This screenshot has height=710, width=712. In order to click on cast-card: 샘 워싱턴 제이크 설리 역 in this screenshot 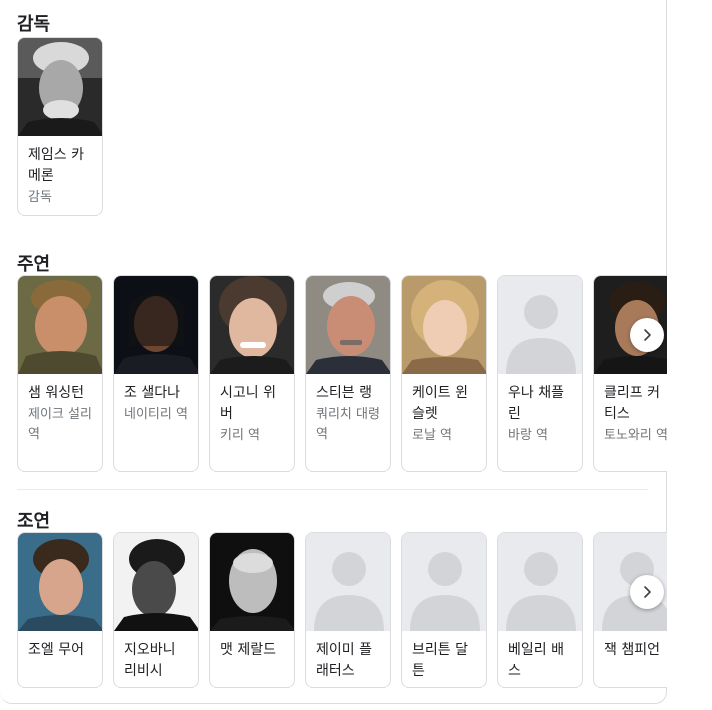, I will do `click(60, 373)`.